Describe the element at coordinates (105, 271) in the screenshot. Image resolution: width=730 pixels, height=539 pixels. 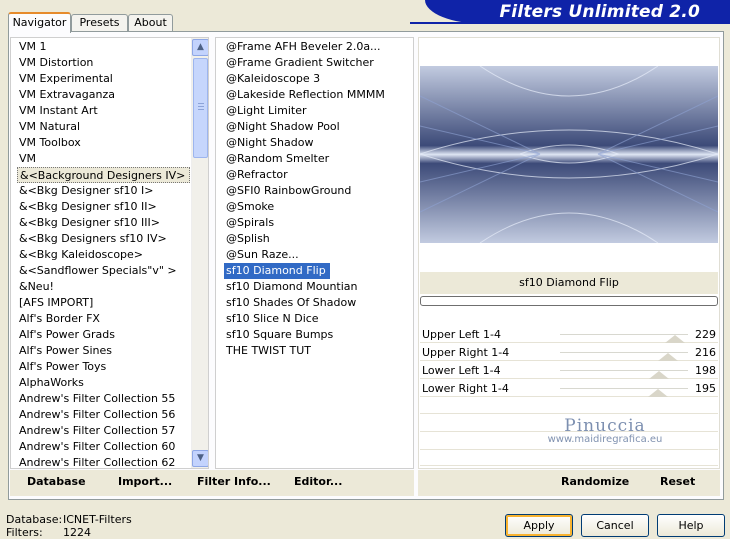
I see `category-item: &<Sandflower Specials"v" >` at that location.